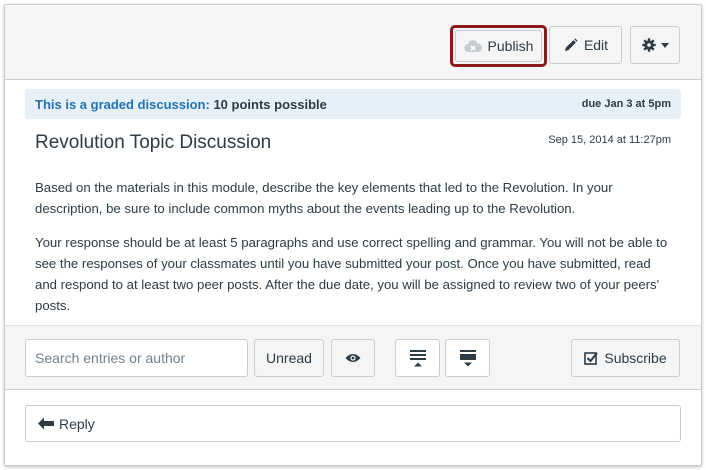 The height and width of the screenshot is (470, 706). Describe the element at coordinates (596, 45) in the screenshot. I see `edit-label: Edit` at that location.